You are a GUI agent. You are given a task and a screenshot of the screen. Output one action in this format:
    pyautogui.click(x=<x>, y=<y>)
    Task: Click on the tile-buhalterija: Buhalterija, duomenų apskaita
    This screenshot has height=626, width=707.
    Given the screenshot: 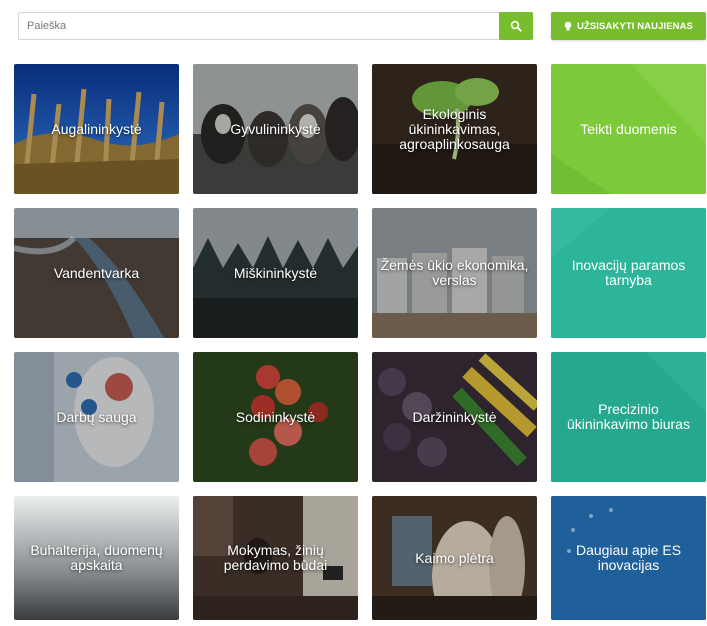 What is the action you would take?
    pyautogui.click(x=96, y=558)
    